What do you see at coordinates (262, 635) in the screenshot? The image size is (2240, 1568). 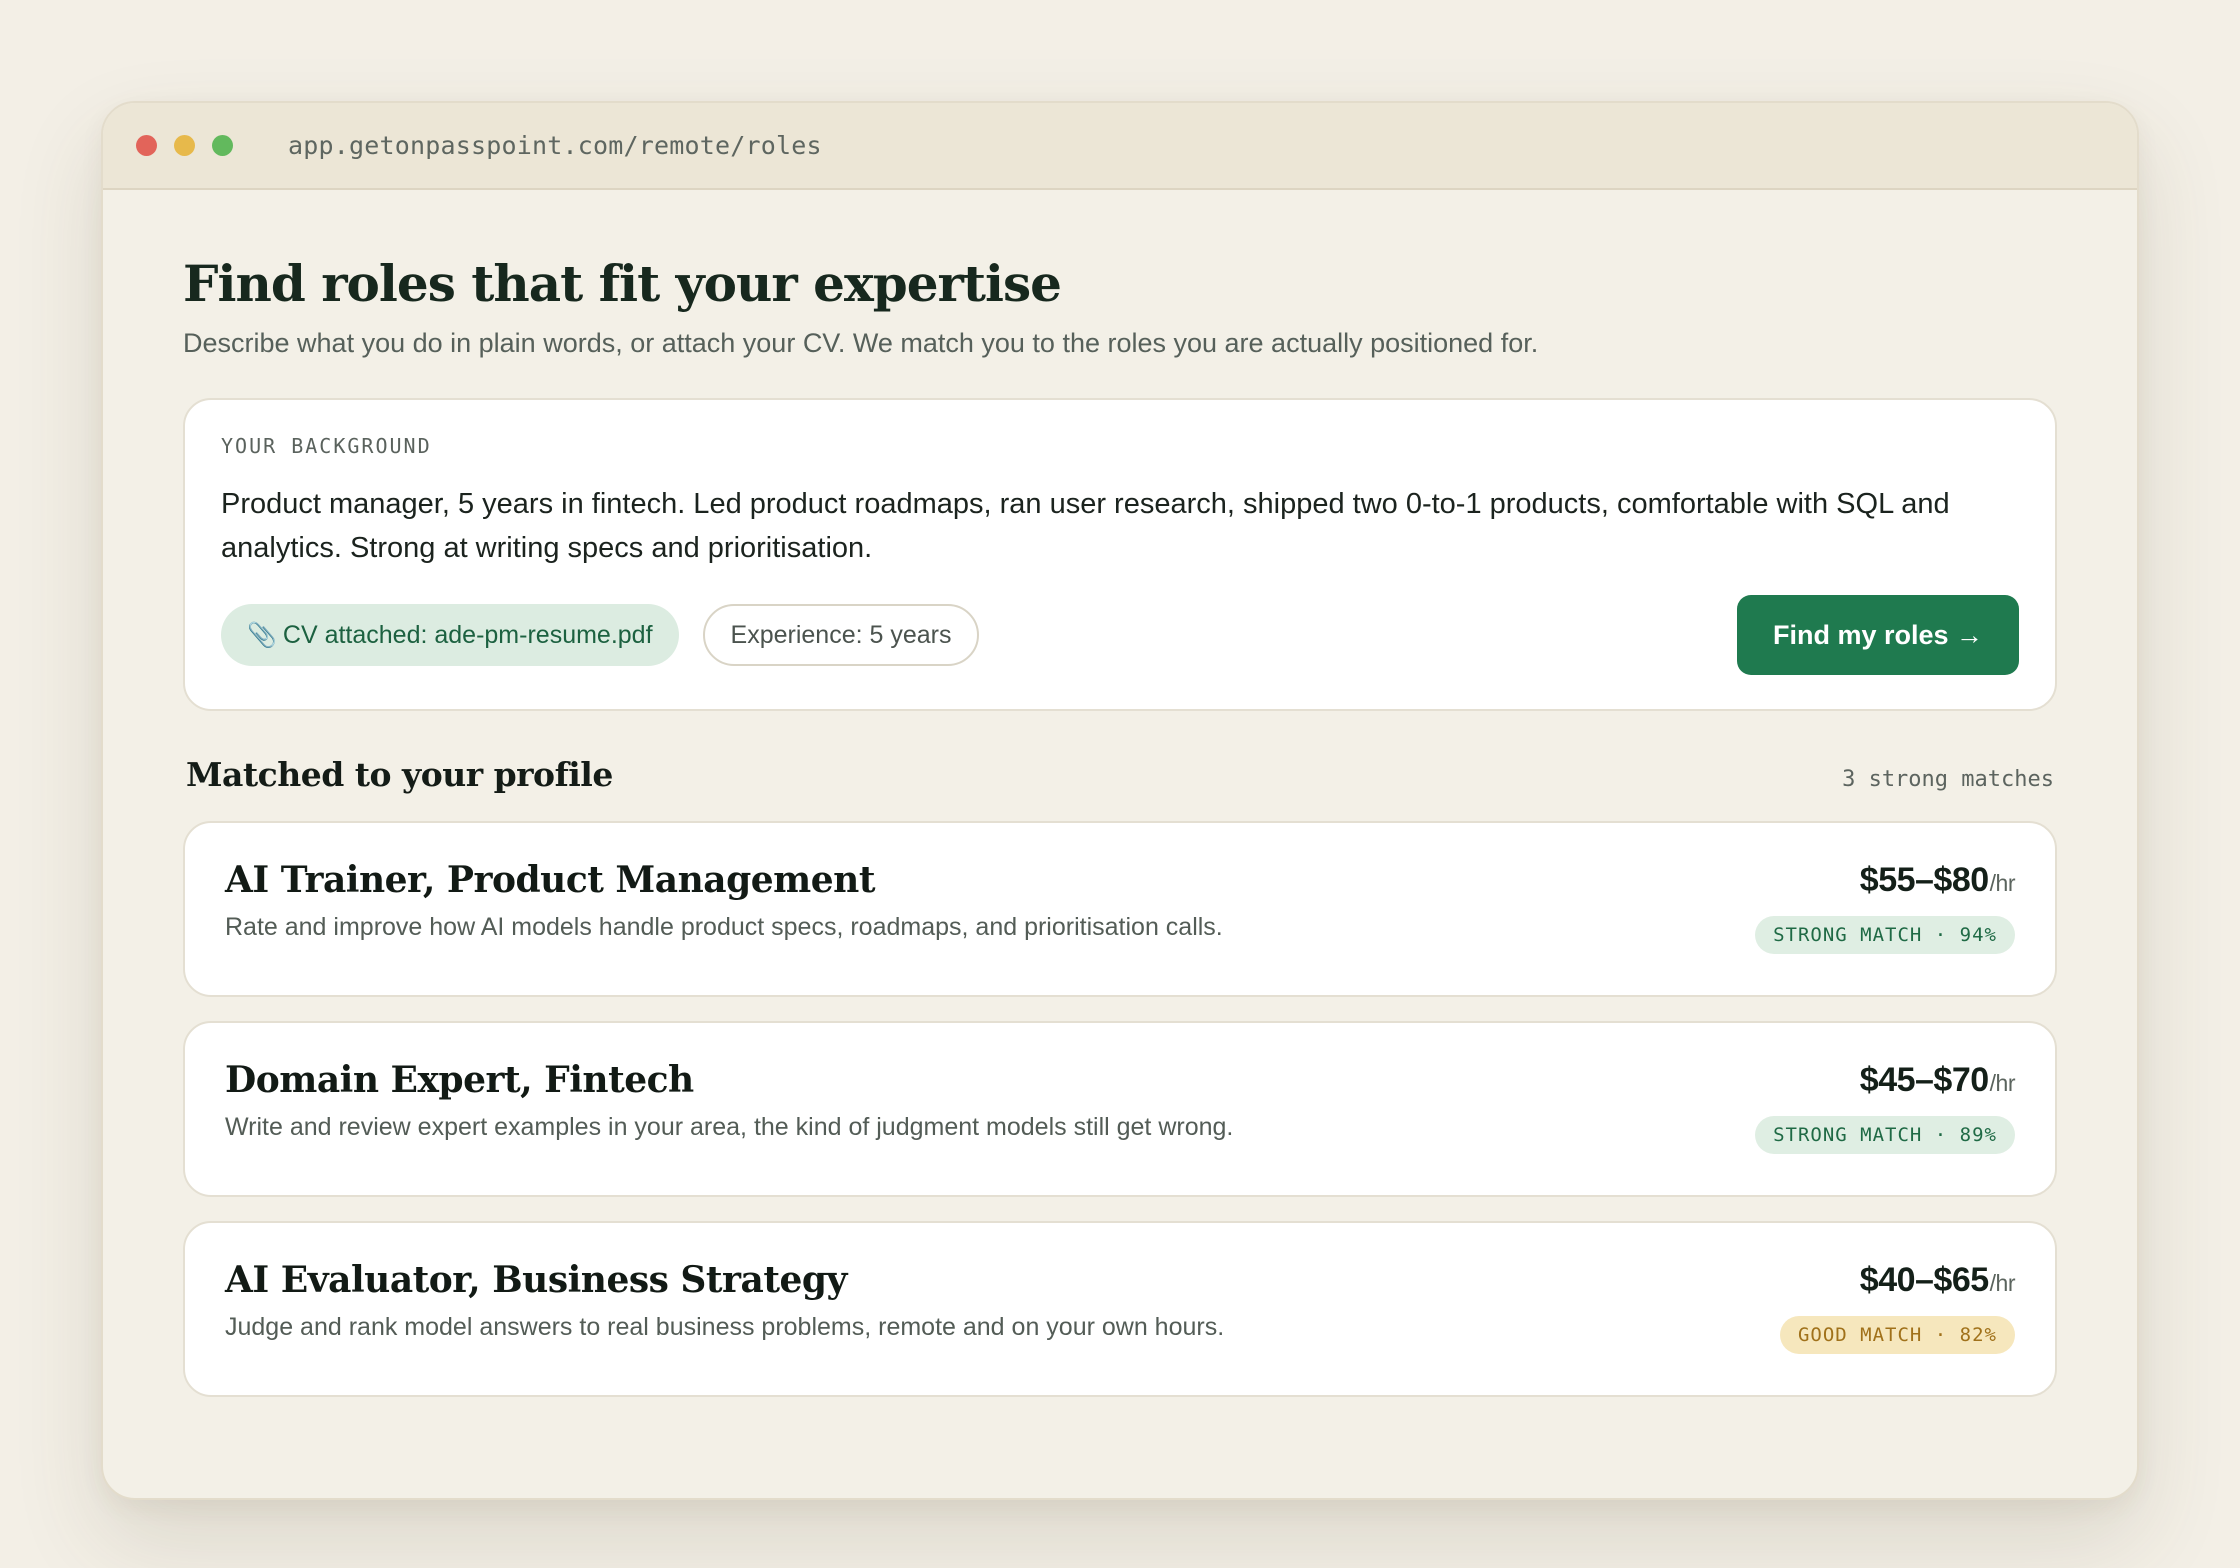 I see `paperclip-icon: 📎` at bounding box center [262, 635].